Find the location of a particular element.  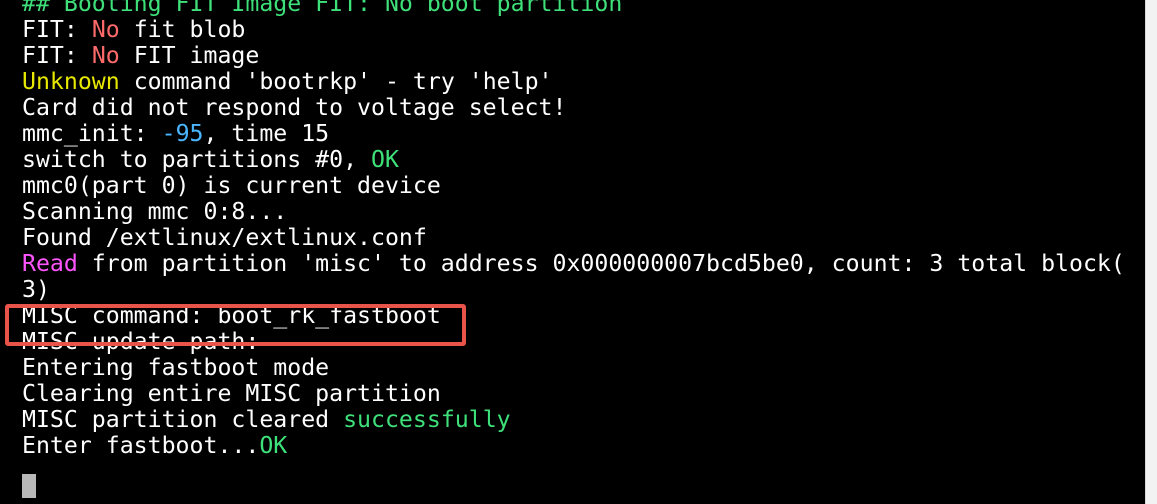

terminal-text-segment: Card did not respond to voltage select! is located at coordinates (294, 107).